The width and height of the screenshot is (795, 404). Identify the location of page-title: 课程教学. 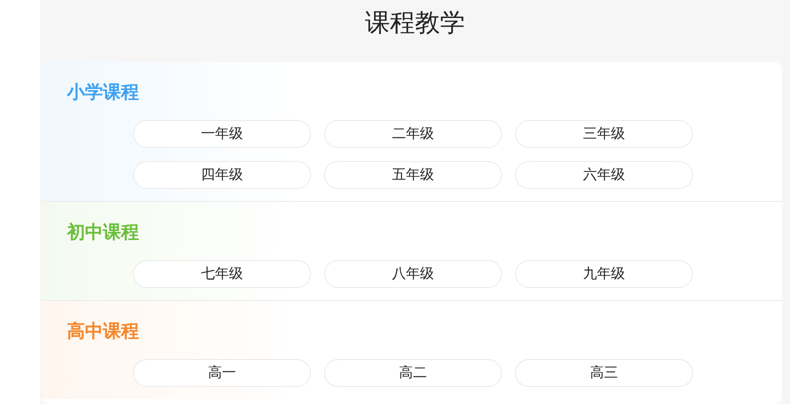
(415, 23).